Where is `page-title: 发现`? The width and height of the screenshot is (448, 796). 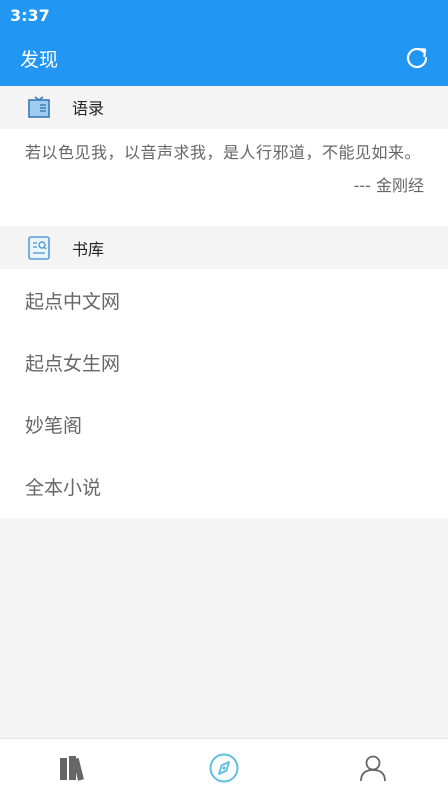
page-title: 发现 is located at coordinates (39, 59).